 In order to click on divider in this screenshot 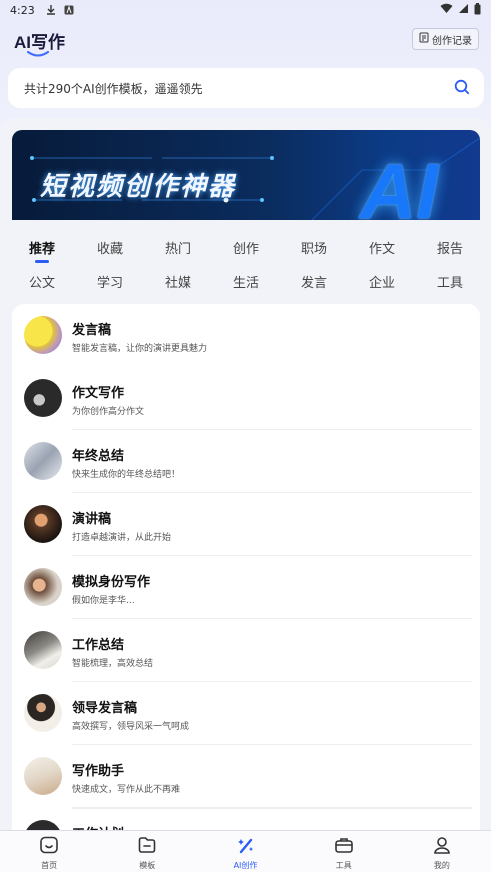, I will do `click(272, 808)`.